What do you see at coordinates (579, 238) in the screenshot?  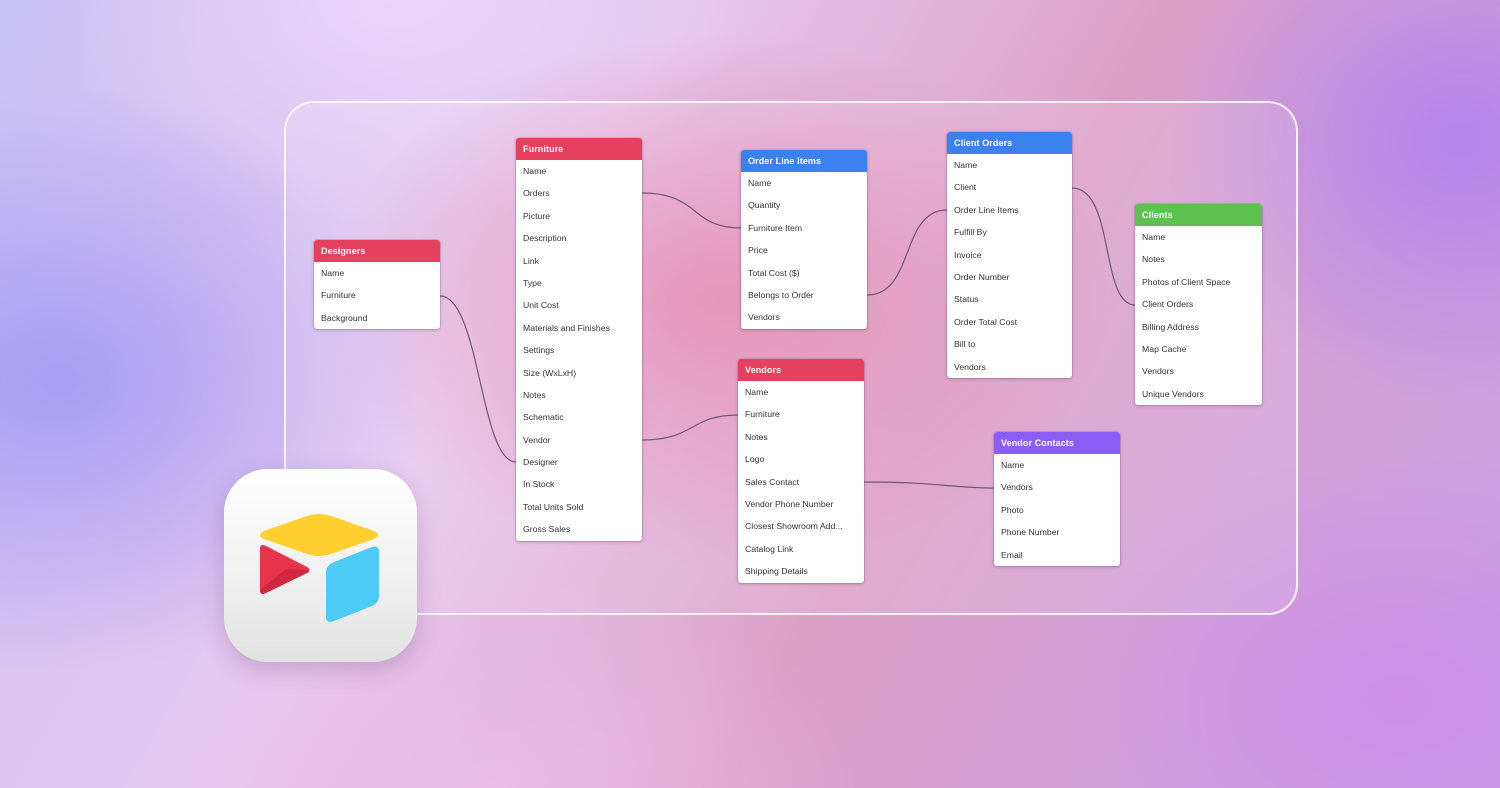 I see `field-row: Description` at bounding box center [579, 238].